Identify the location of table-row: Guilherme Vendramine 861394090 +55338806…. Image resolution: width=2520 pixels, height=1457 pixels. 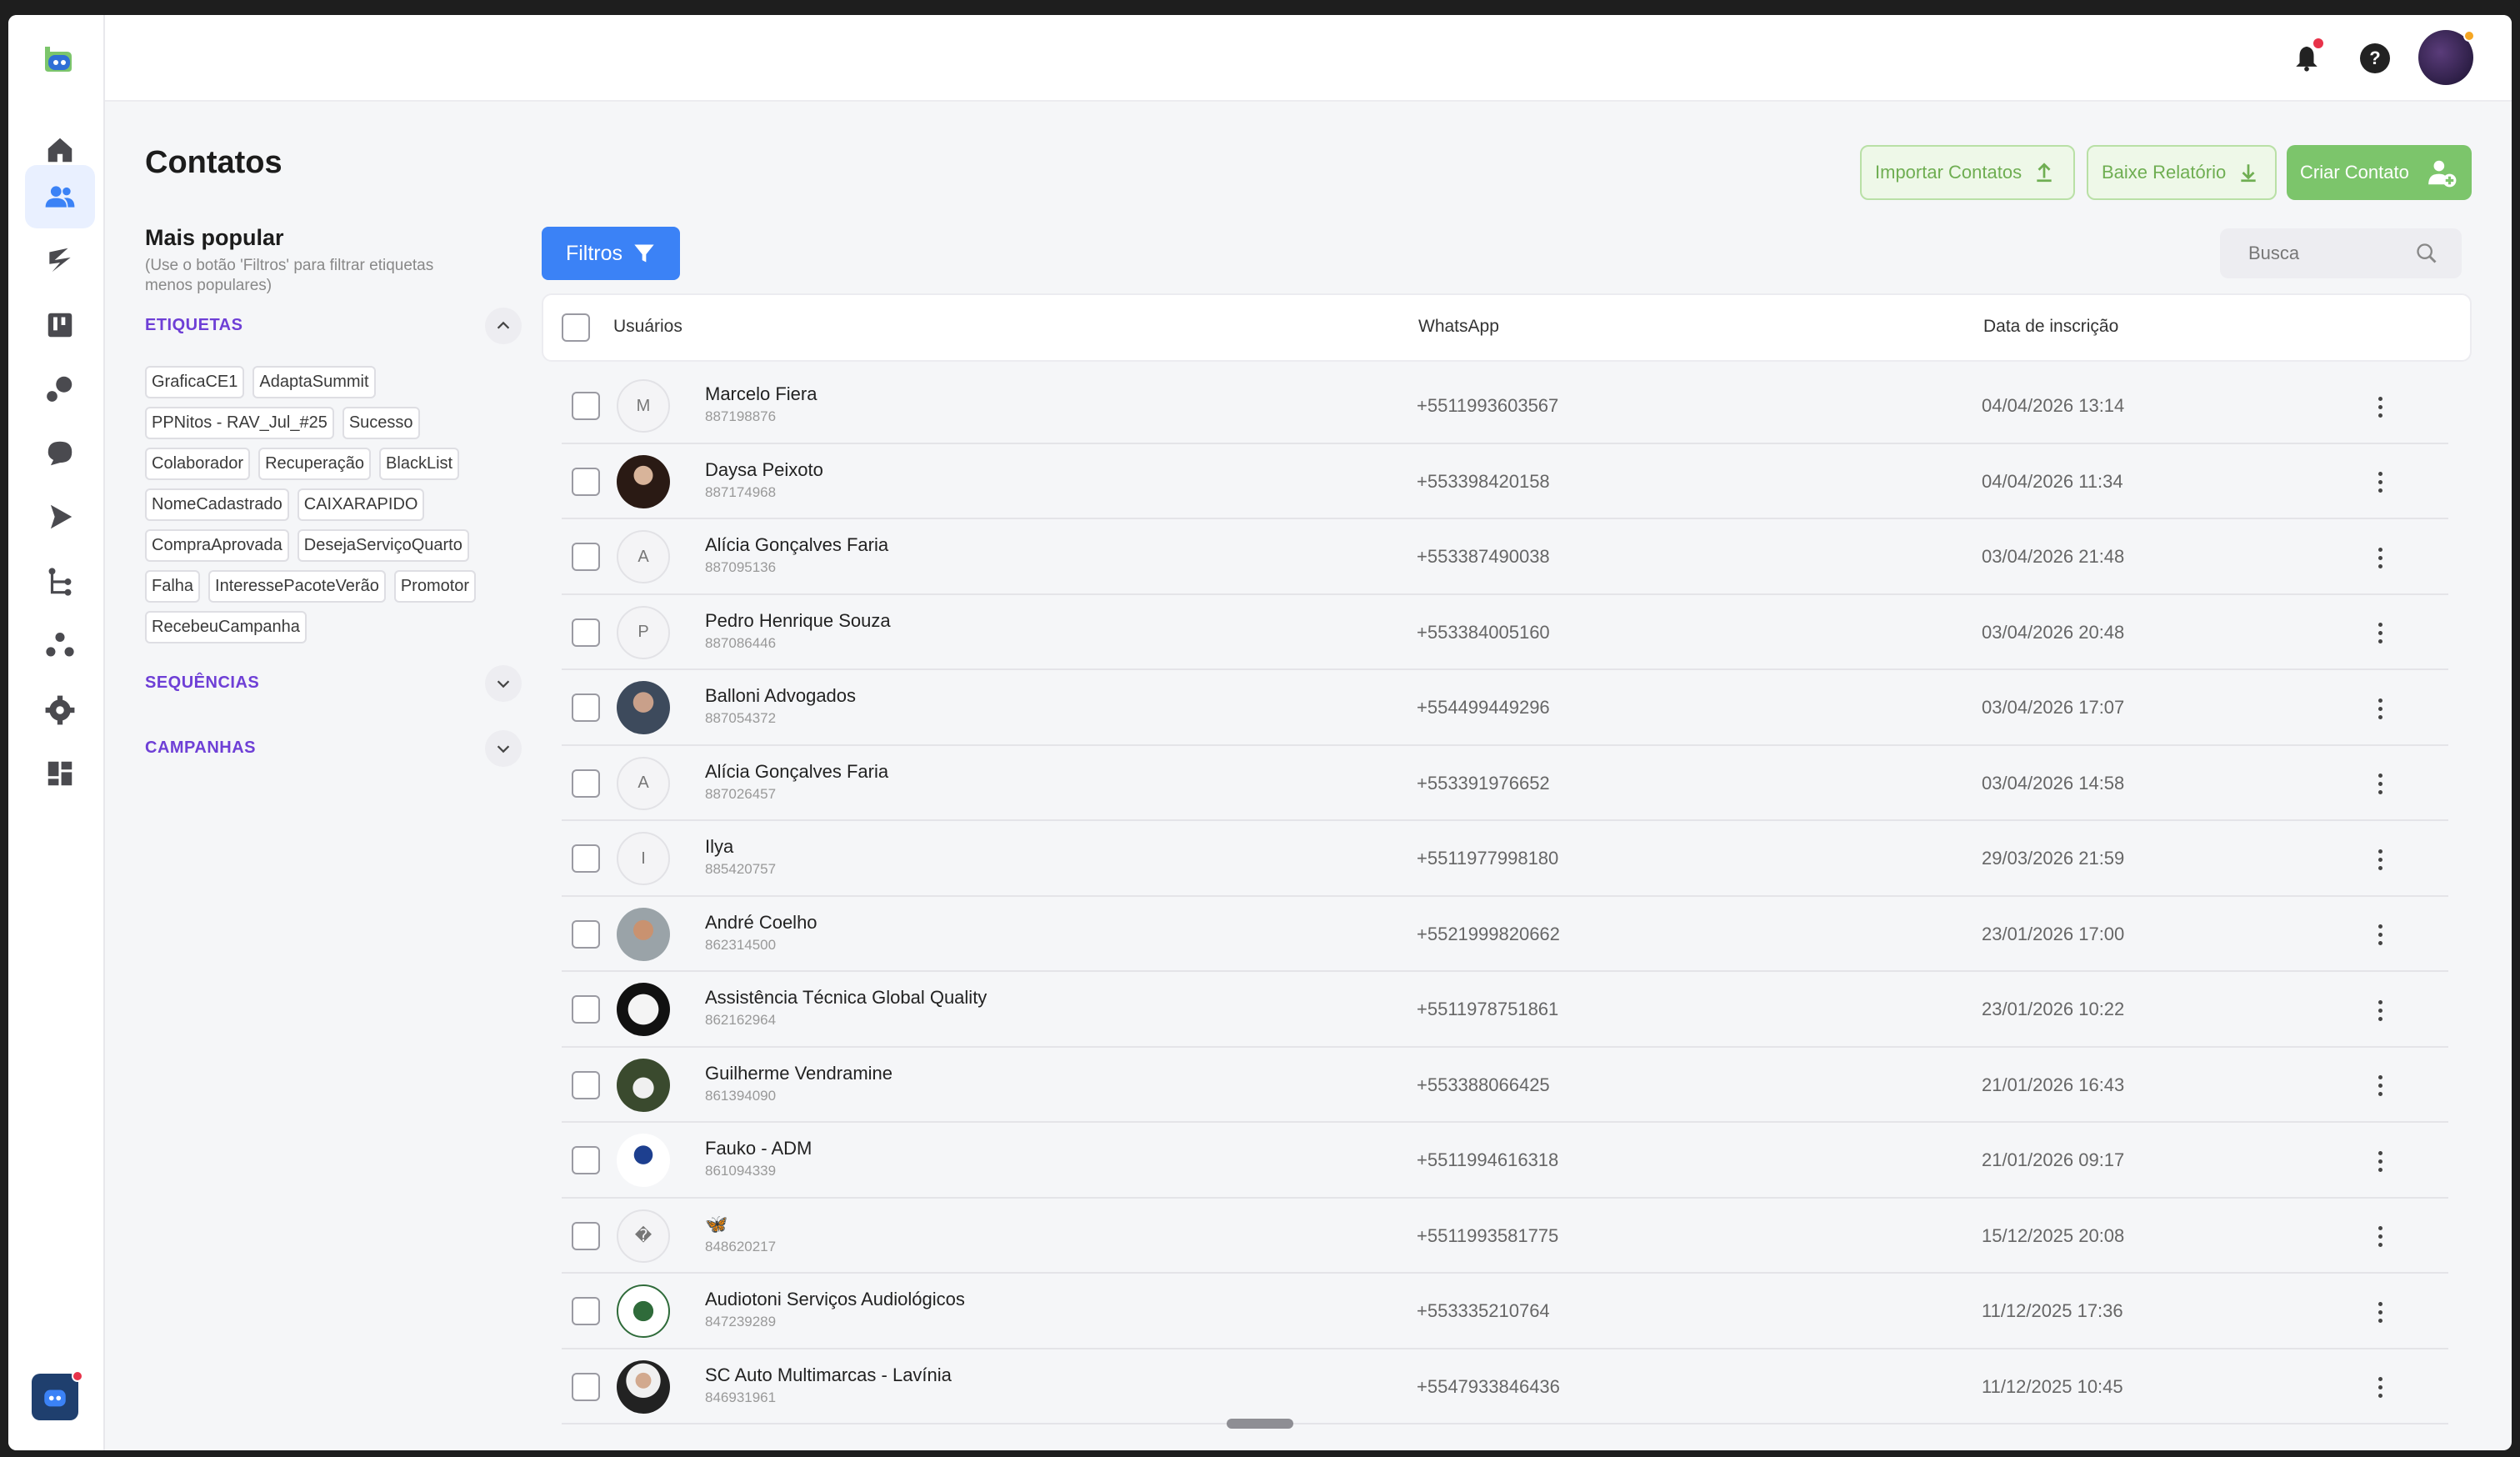
(1505, 1085).